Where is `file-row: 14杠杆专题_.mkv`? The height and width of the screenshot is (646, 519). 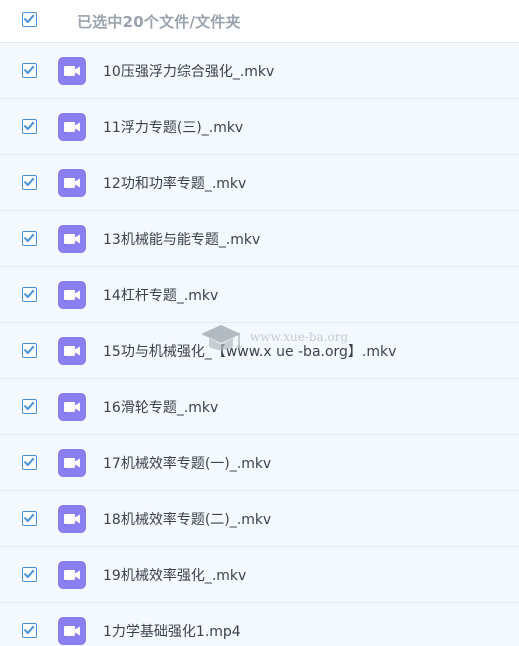 file-row: 14杠杆专题_.mkv is located at coordinates (259, 294).